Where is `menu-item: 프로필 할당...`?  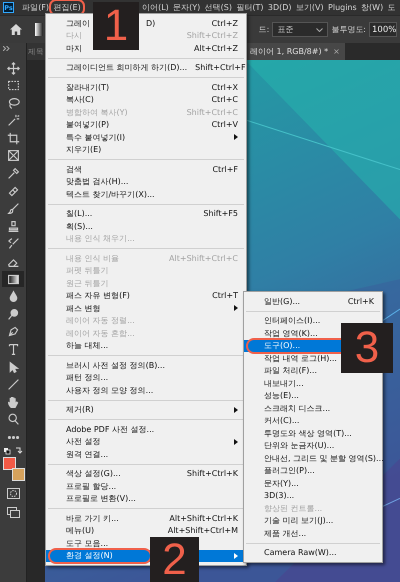 menu-item: 프로필 할당... is located at coordinates (82, 486).